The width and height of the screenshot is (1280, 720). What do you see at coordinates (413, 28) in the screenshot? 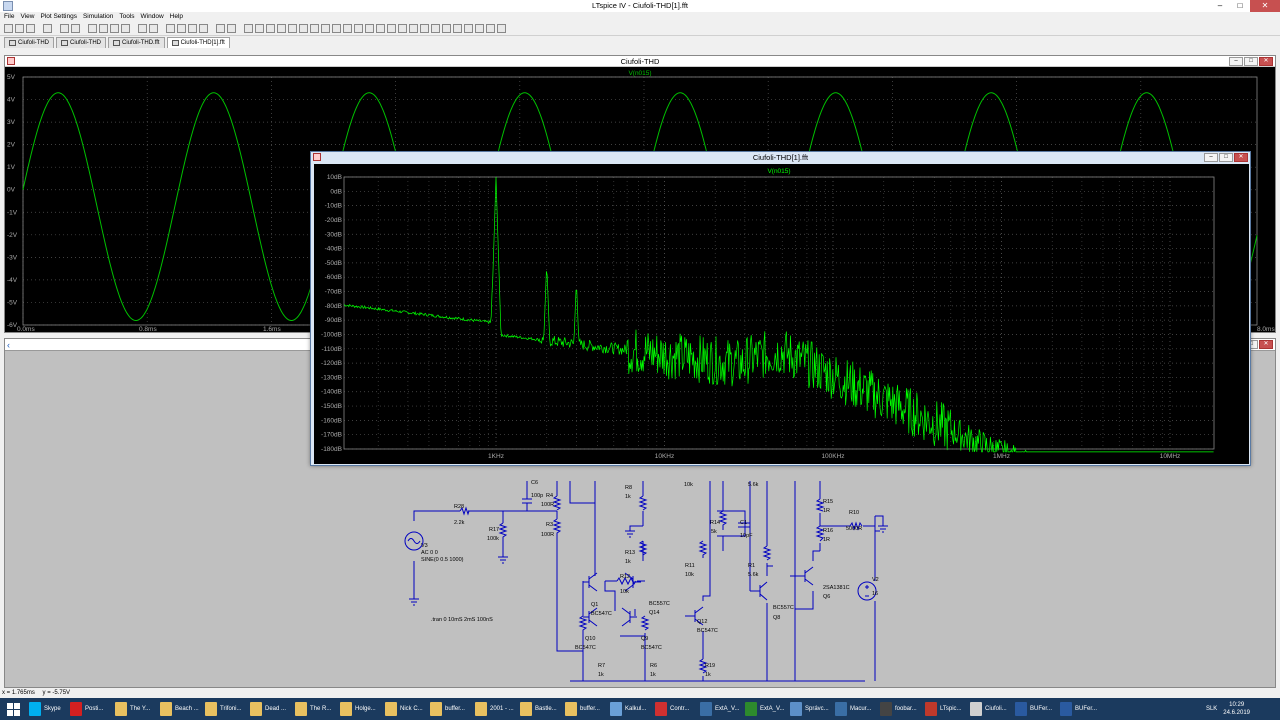
I see `component-icon` at bounding box center [413, 28].